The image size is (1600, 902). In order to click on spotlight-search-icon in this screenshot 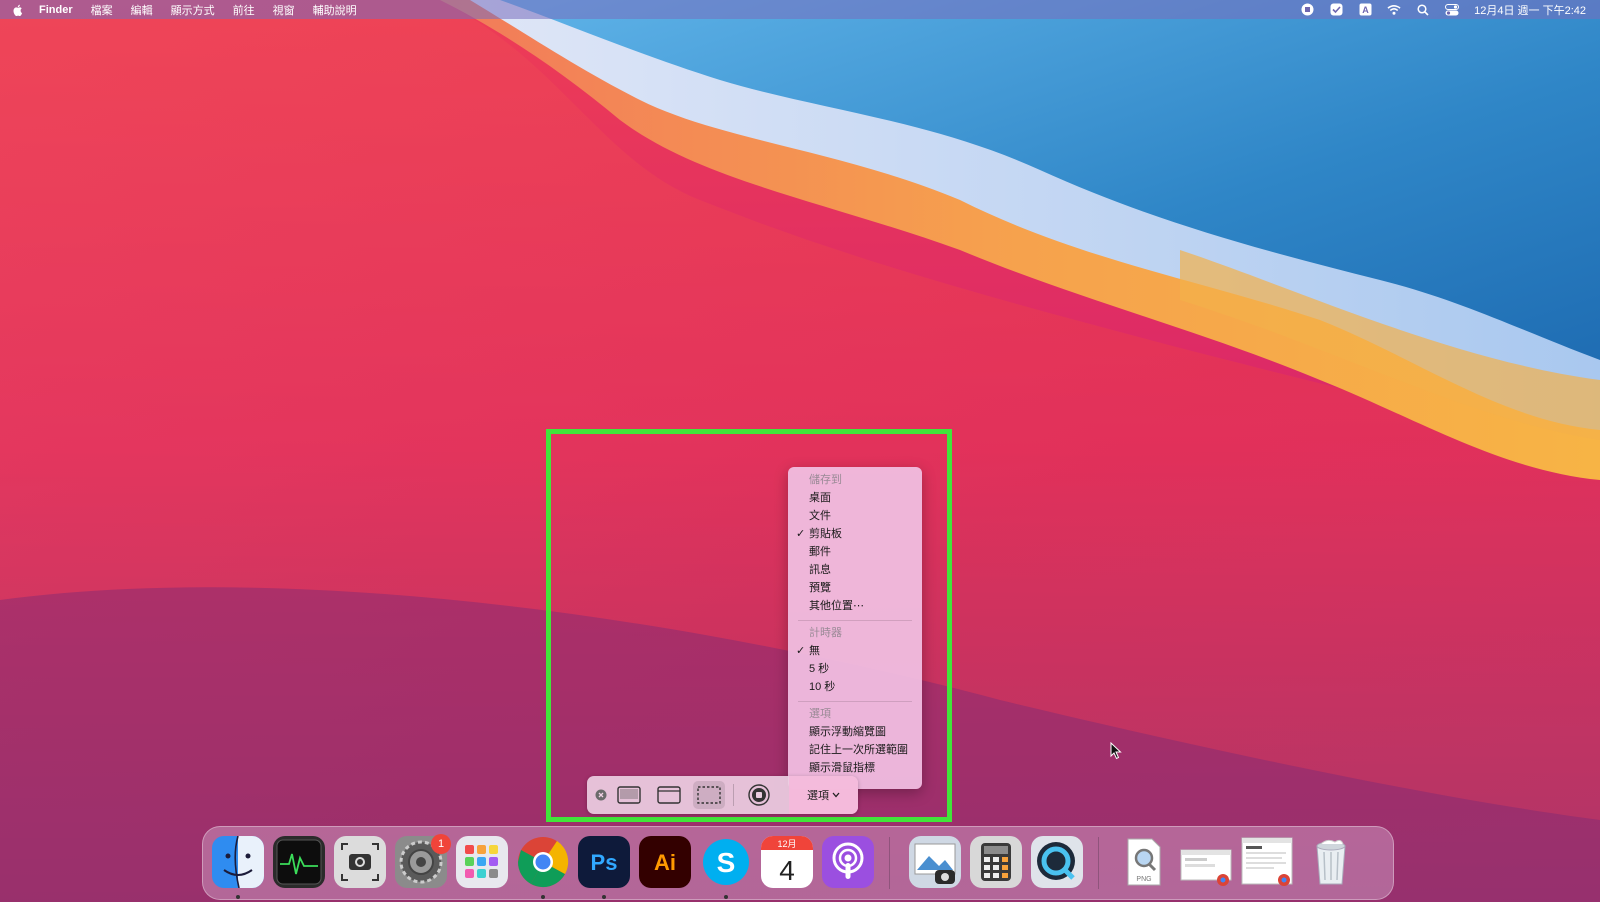, I will do `click(1423, 10)`.